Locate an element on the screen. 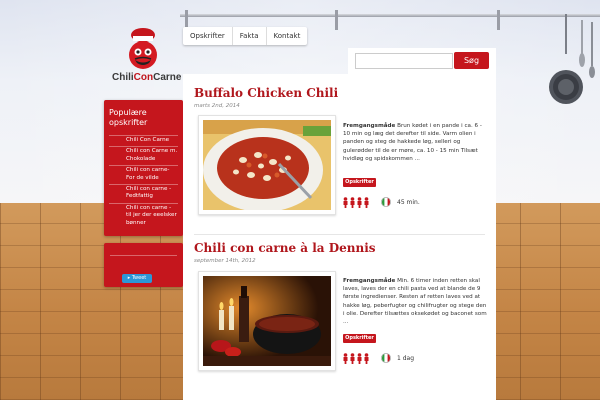 Image resolution: width=600 pixels, height=400 pixels. cooking-time: 45 min. is located at coordinates (408, 202).